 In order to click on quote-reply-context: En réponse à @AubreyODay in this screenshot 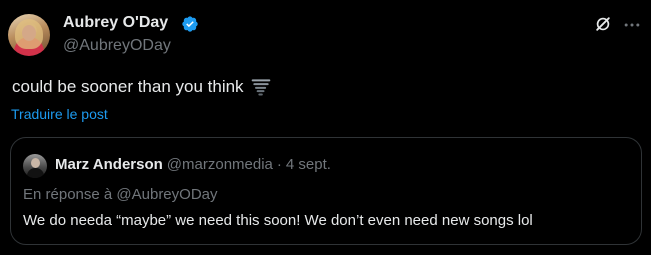, I will do `click(120, 194)`.